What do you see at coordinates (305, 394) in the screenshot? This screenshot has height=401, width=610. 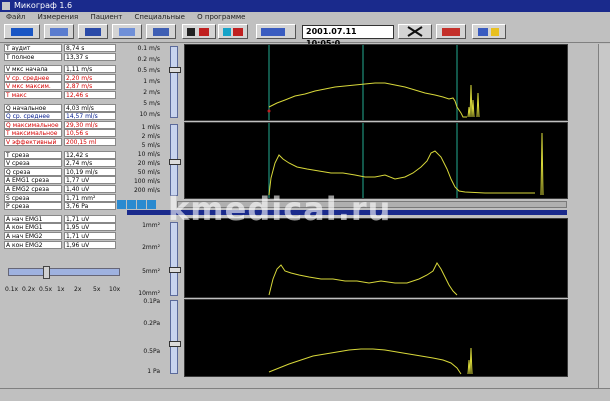 I see `horizontal-scrollbar` at bounding box center [305, 394].